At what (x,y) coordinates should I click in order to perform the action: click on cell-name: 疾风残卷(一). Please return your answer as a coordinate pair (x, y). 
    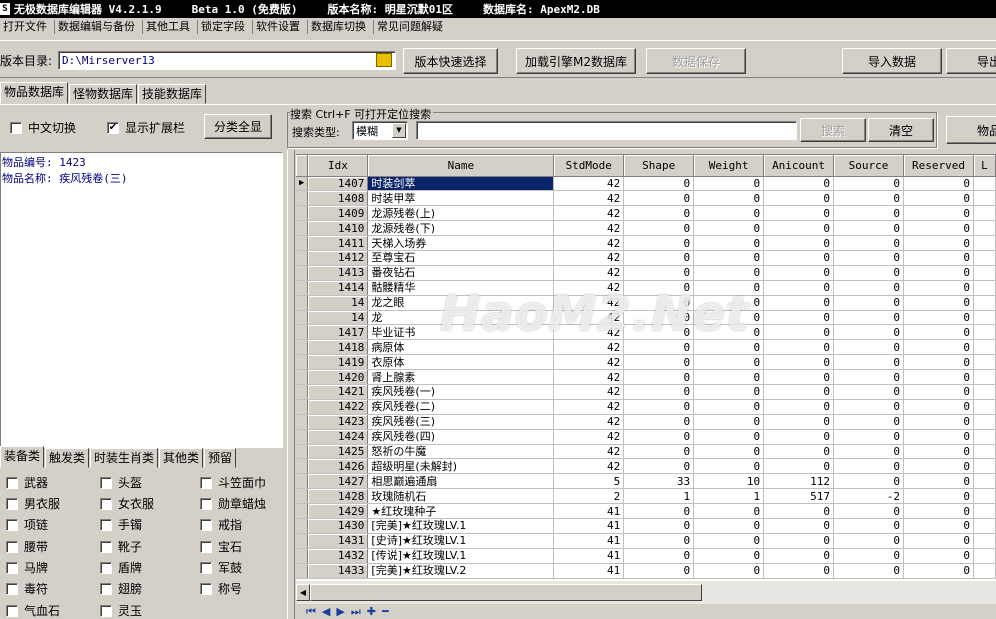
    Looking at the image, I should click on (461, 392).